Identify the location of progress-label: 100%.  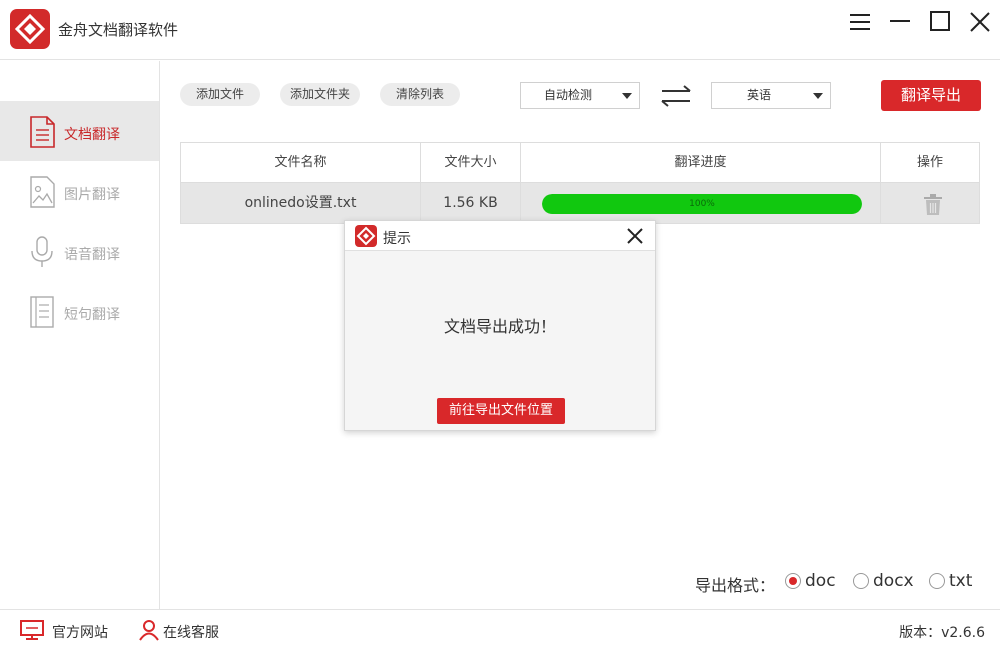
(702, 204).